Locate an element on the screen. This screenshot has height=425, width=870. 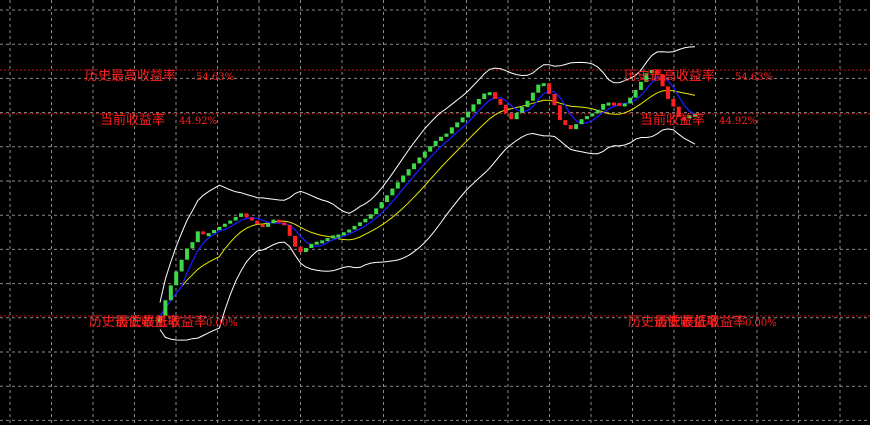
label-current-right: 当前收益率 44.92% is located at coordinates (698, 120).